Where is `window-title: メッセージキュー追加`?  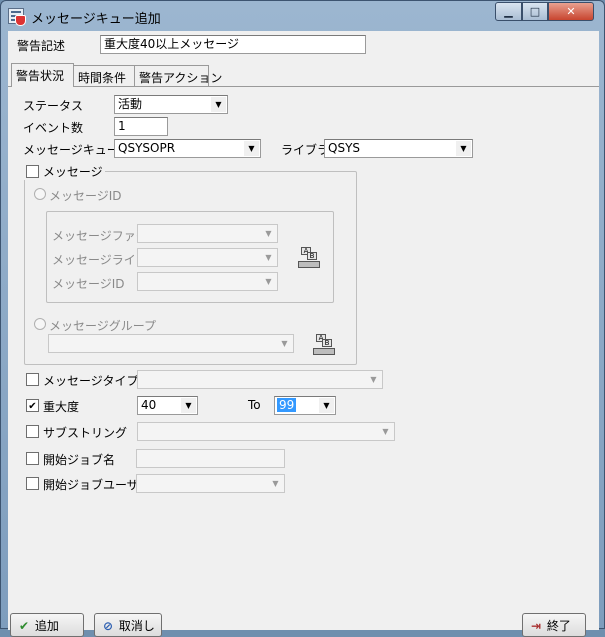
window-title: メッセージキュー追加 is located at coordinates (96, 19).